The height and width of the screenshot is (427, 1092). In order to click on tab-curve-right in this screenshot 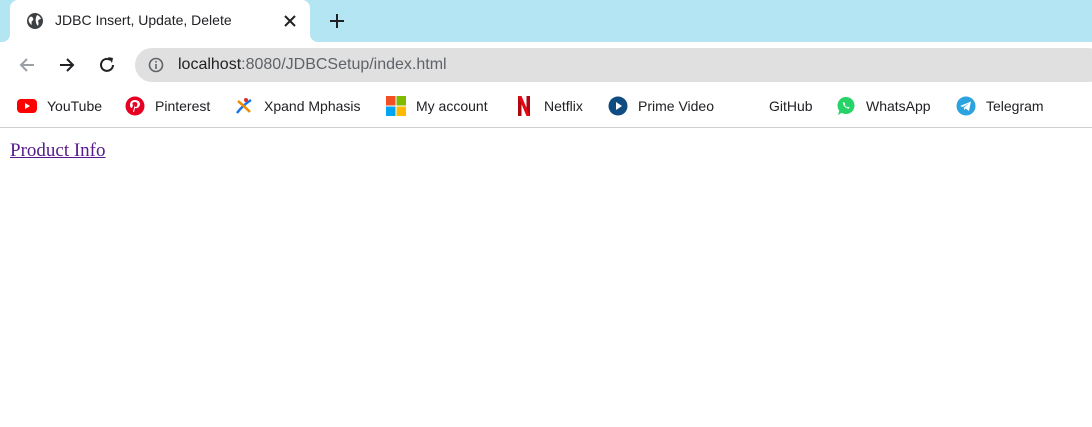, I will do `click(314, 38)`.